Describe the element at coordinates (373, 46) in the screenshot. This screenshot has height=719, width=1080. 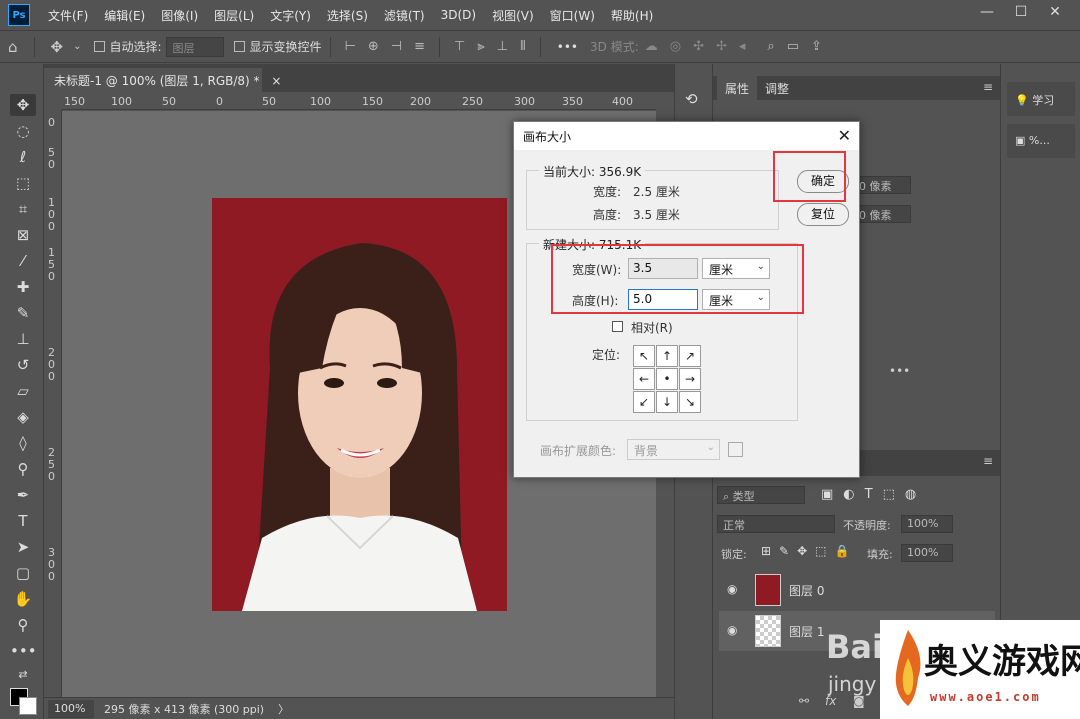
I see `align-hcenter-icon: ⊕` at that location.